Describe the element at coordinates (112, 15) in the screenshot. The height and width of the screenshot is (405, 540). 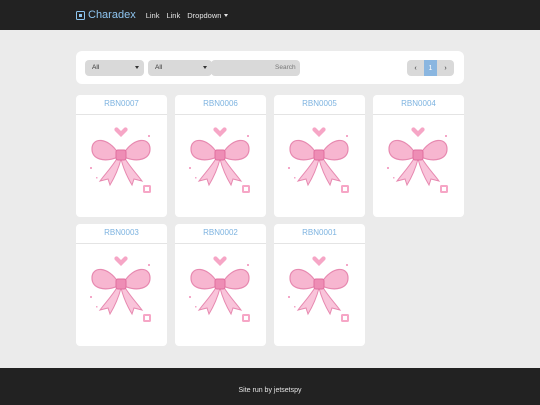
I see `brand-label: Charadex` at that location.